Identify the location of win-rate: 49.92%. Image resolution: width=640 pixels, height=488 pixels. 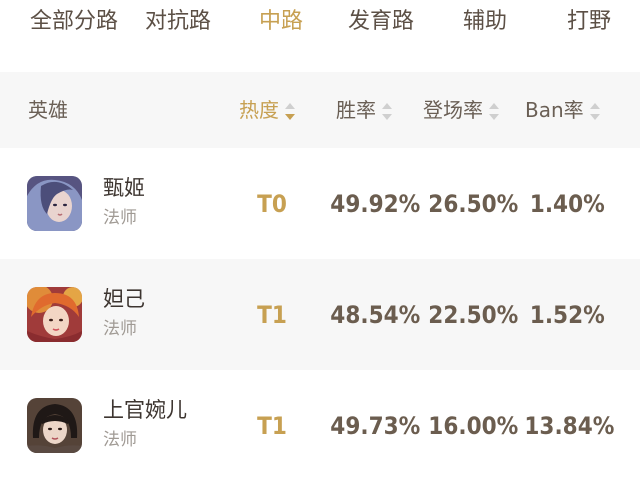
(375, 204).